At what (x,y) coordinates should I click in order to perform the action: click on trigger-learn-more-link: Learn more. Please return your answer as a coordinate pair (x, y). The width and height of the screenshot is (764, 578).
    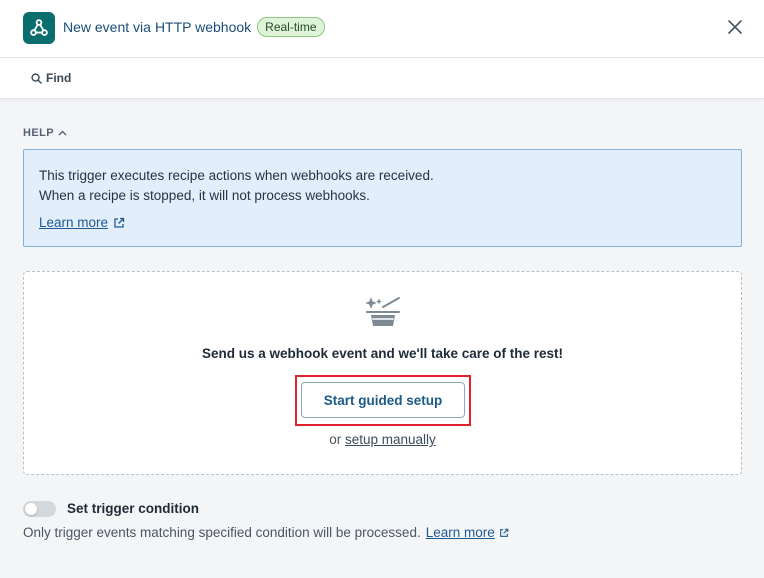
    Looking at the image, I should click on (467, 532).